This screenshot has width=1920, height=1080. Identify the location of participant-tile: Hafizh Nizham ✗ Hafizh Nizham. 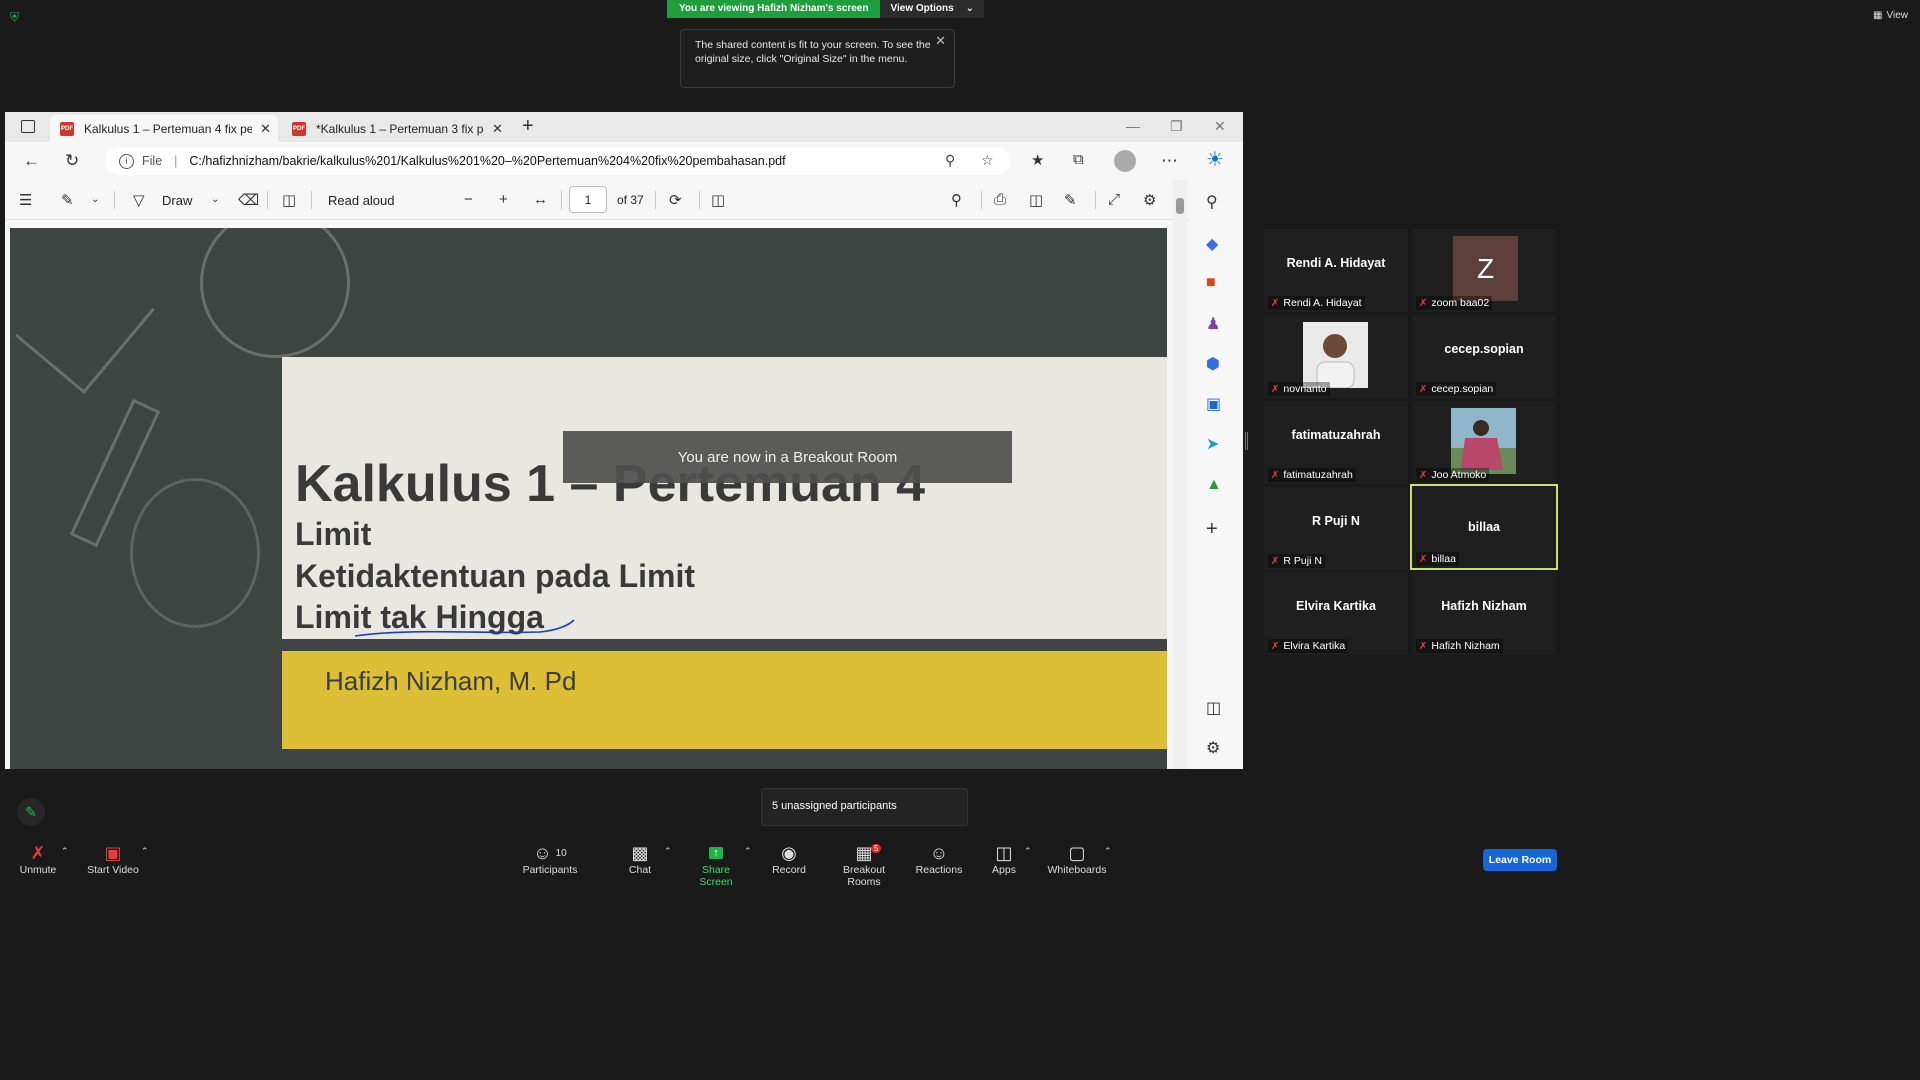
(1484, 613).